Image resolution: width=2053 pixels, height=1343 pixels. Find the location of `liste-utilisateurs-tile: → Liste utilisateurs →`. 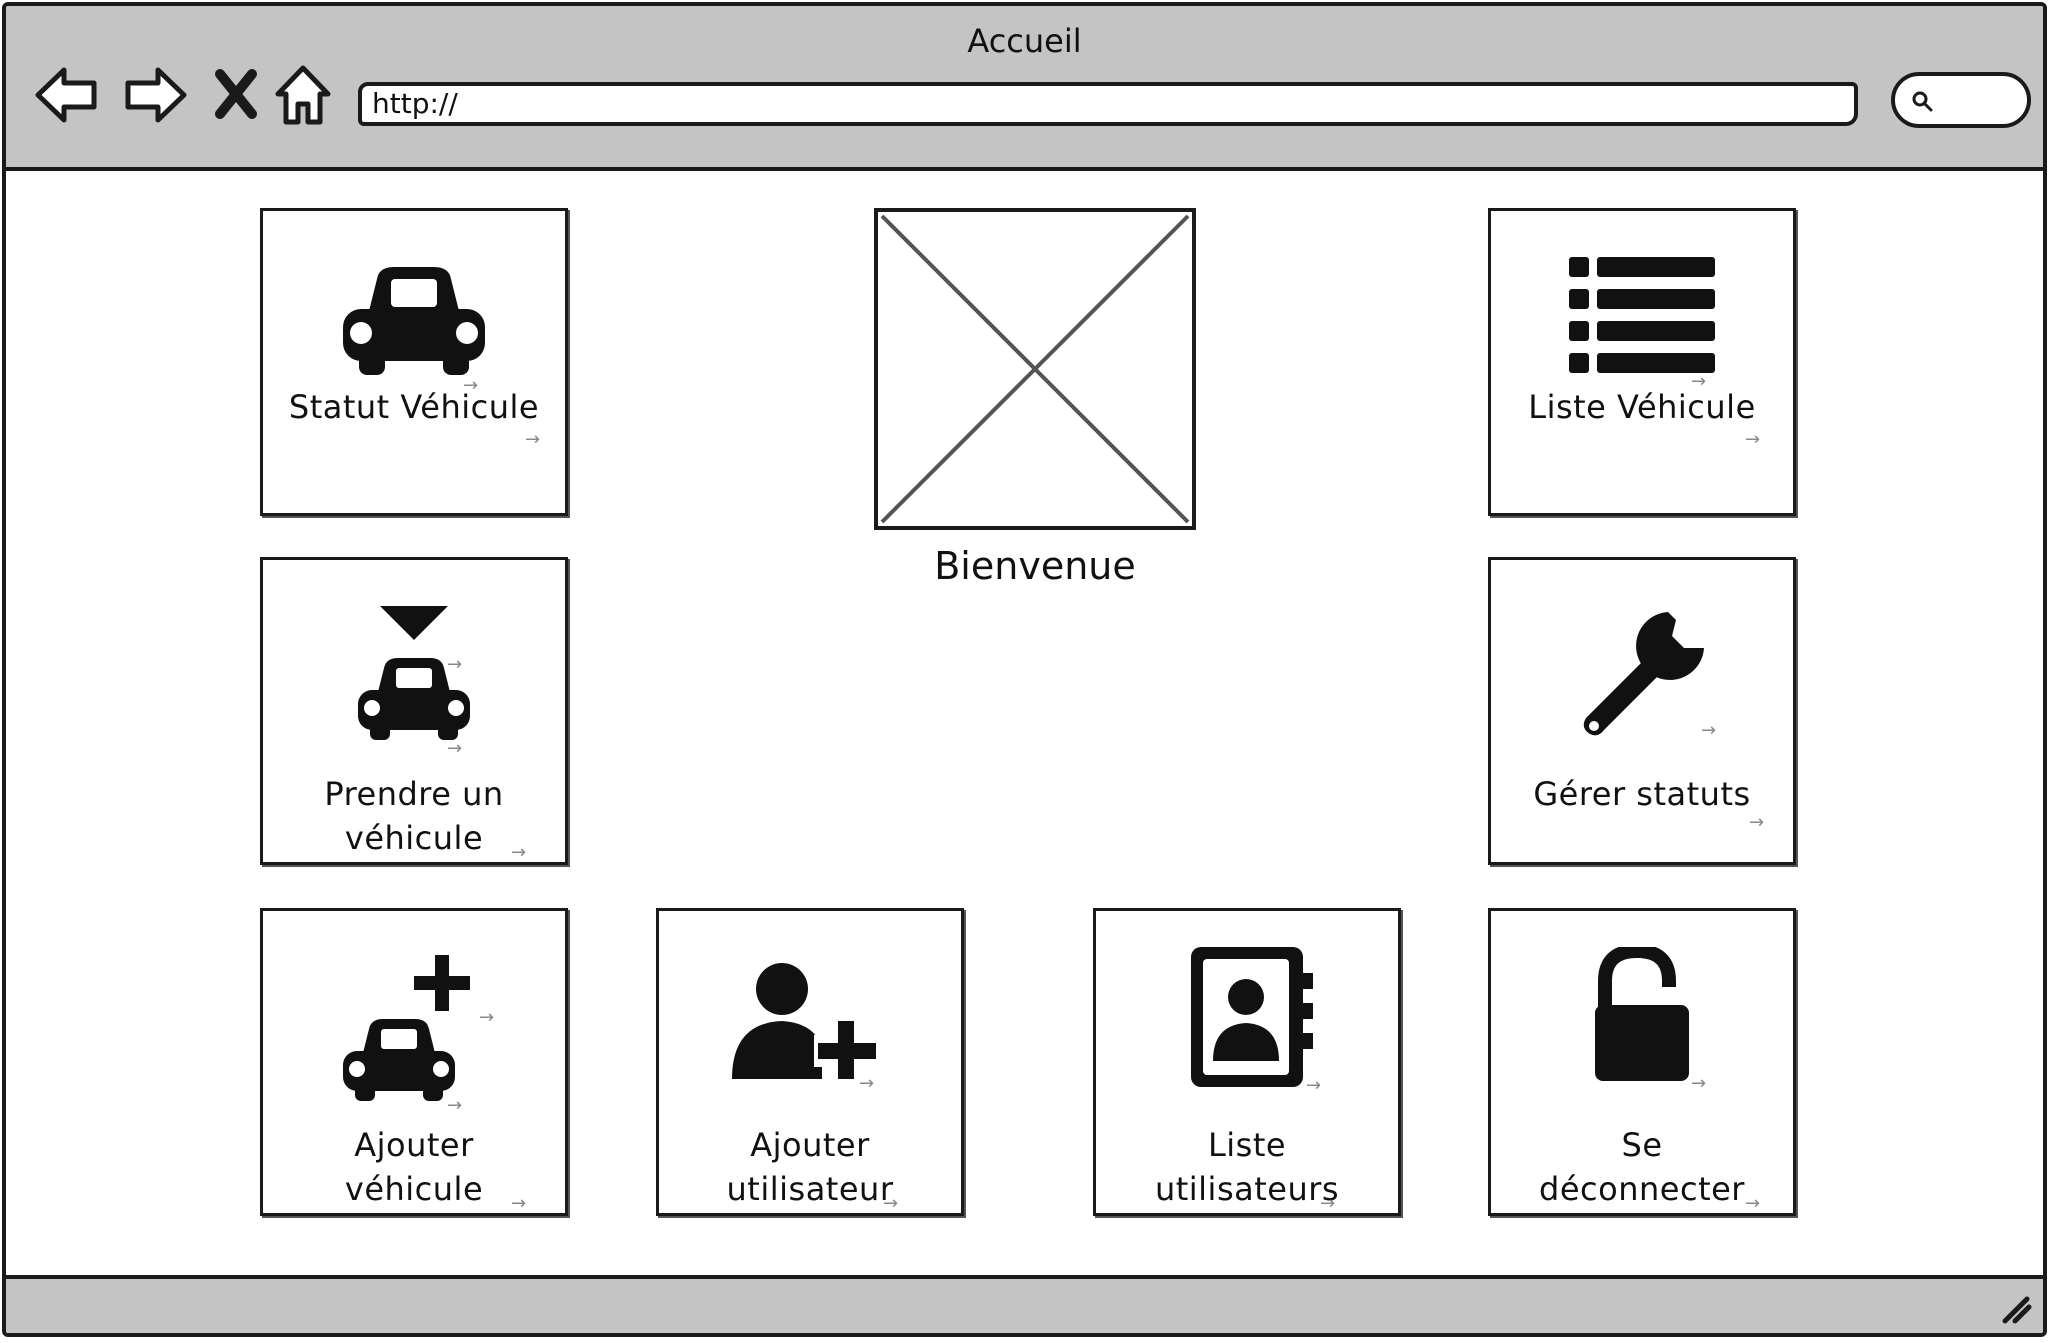

liste-utilisateurs-tile: → Liste utilisateurs → is located at coordinates (1247, 1062).